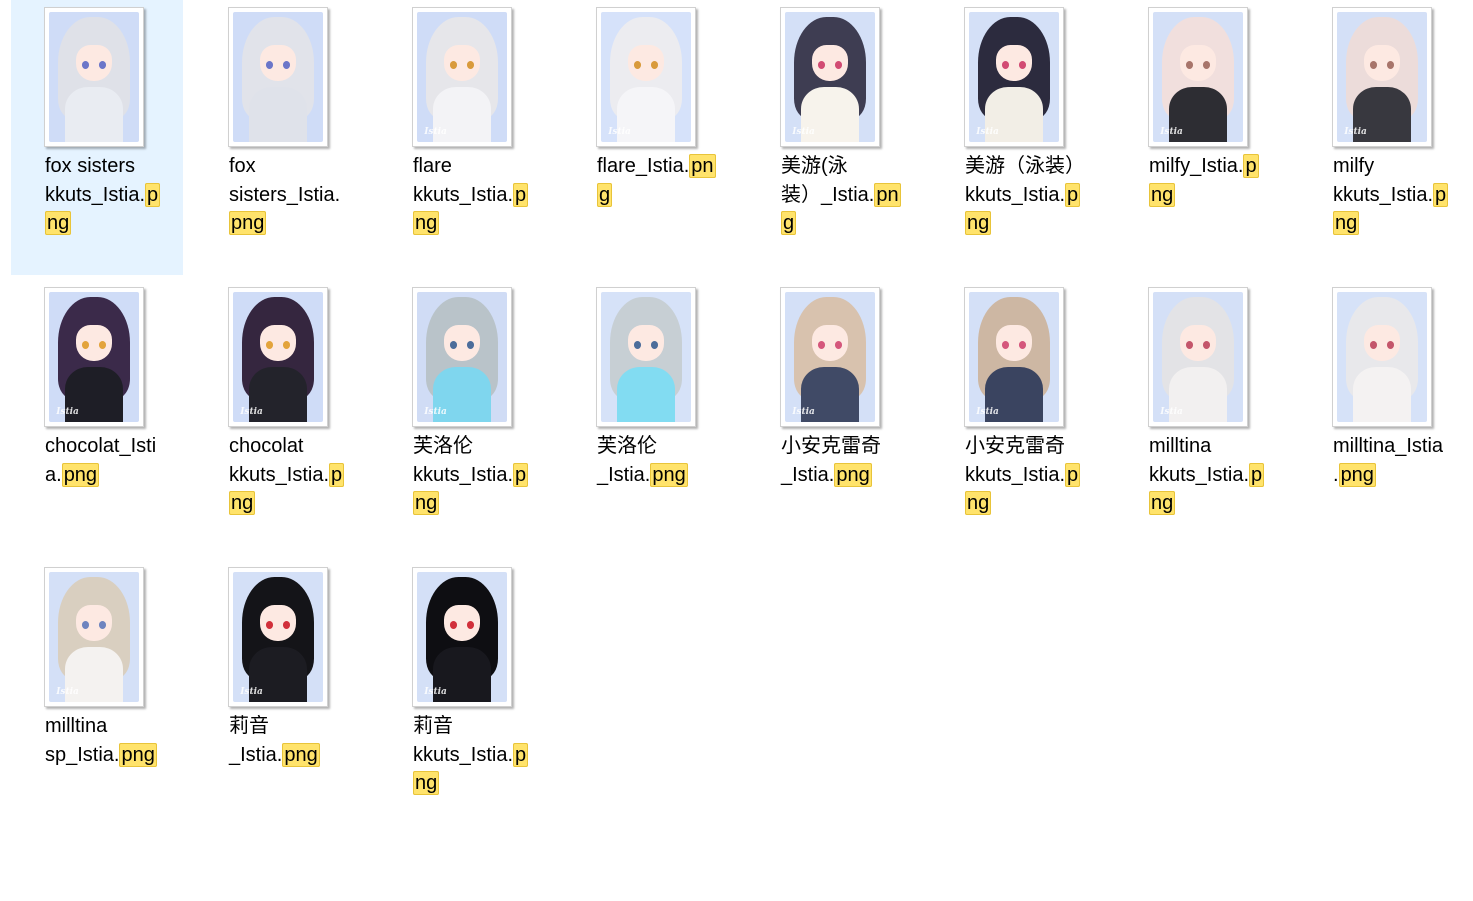 The image size is (1473, 901). Describe the element at coordinates (1346, 223) in the screenshot. I see `search-highlight: ng` at that location.